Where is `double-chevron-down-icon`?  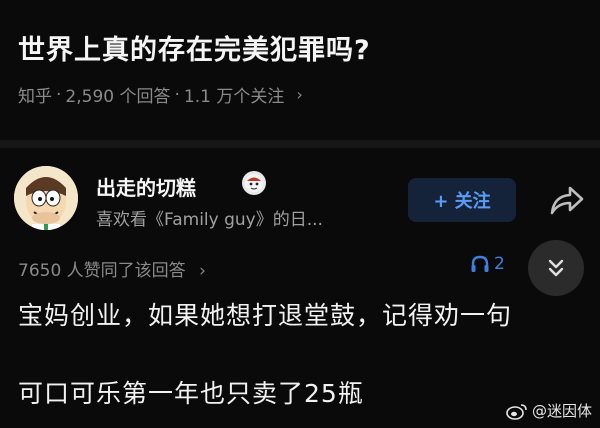
double-chevron-down-icon is located at coordinates (556, 268).